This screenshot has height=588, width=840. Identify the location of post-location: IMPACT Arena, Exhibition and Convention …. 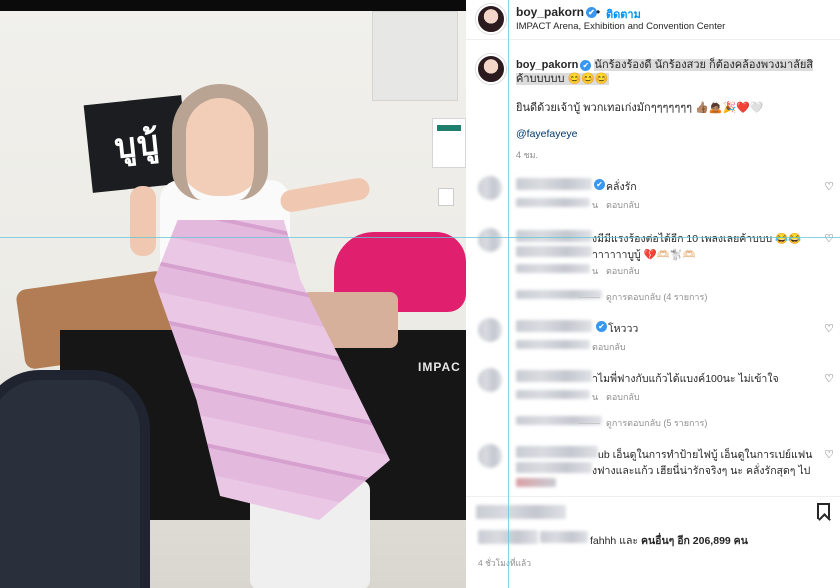
(620, 26).